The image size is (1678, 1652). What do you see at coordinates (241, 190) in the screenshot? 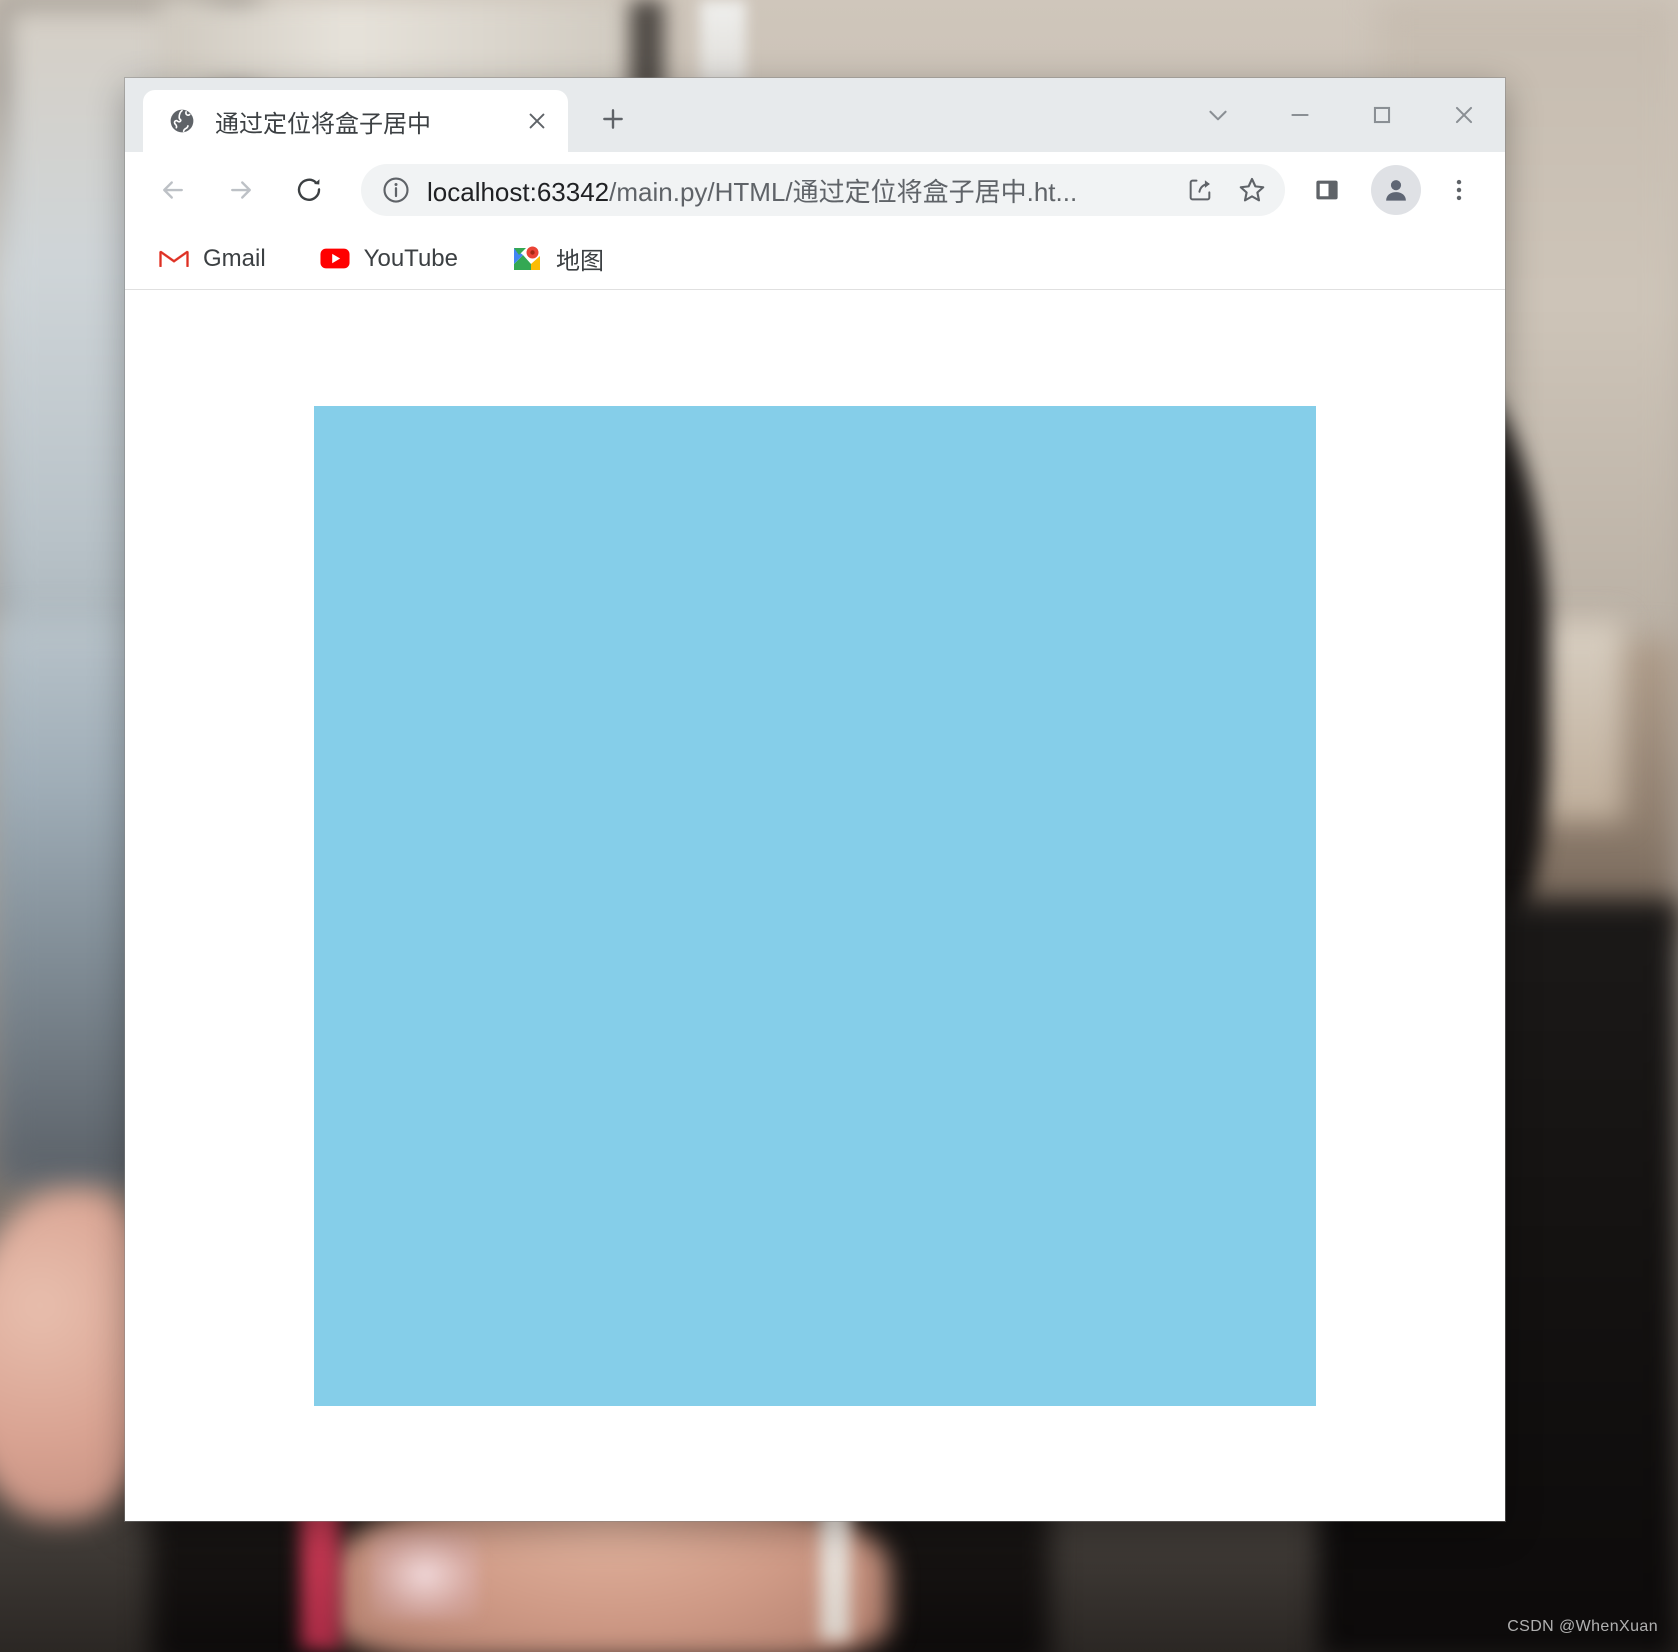
I see `forward-button` at bounding box center [241, 190].